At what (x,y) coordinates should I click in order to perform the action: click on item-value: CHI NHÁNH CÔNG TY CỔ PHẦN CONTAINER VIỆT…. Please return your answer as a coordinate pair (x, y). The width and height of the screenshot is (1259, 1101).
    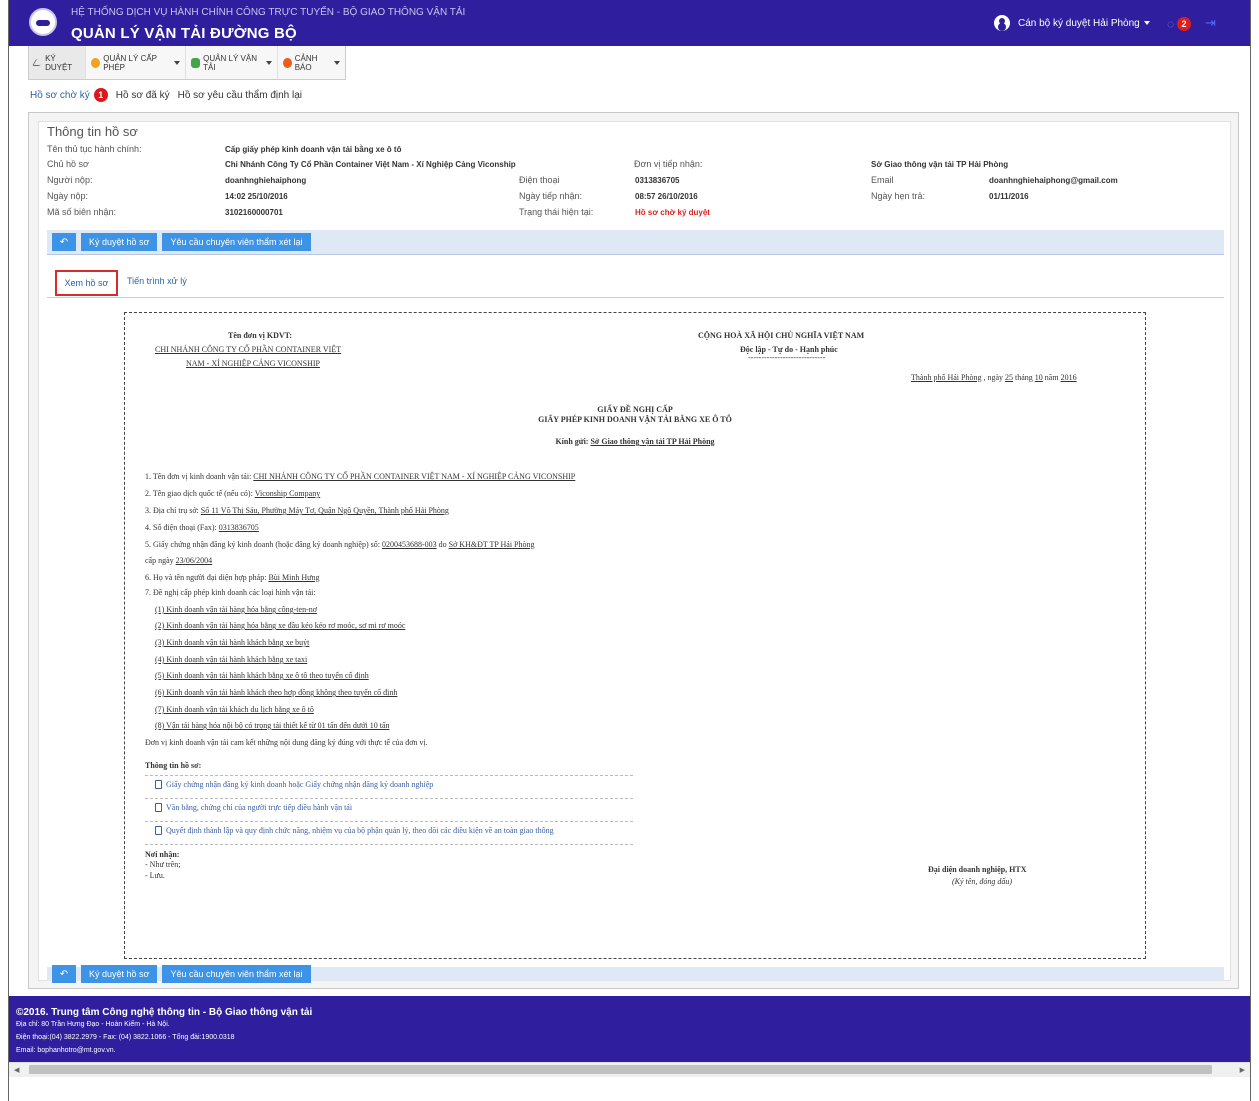
    Looking at the image, I should click on (414, 476).